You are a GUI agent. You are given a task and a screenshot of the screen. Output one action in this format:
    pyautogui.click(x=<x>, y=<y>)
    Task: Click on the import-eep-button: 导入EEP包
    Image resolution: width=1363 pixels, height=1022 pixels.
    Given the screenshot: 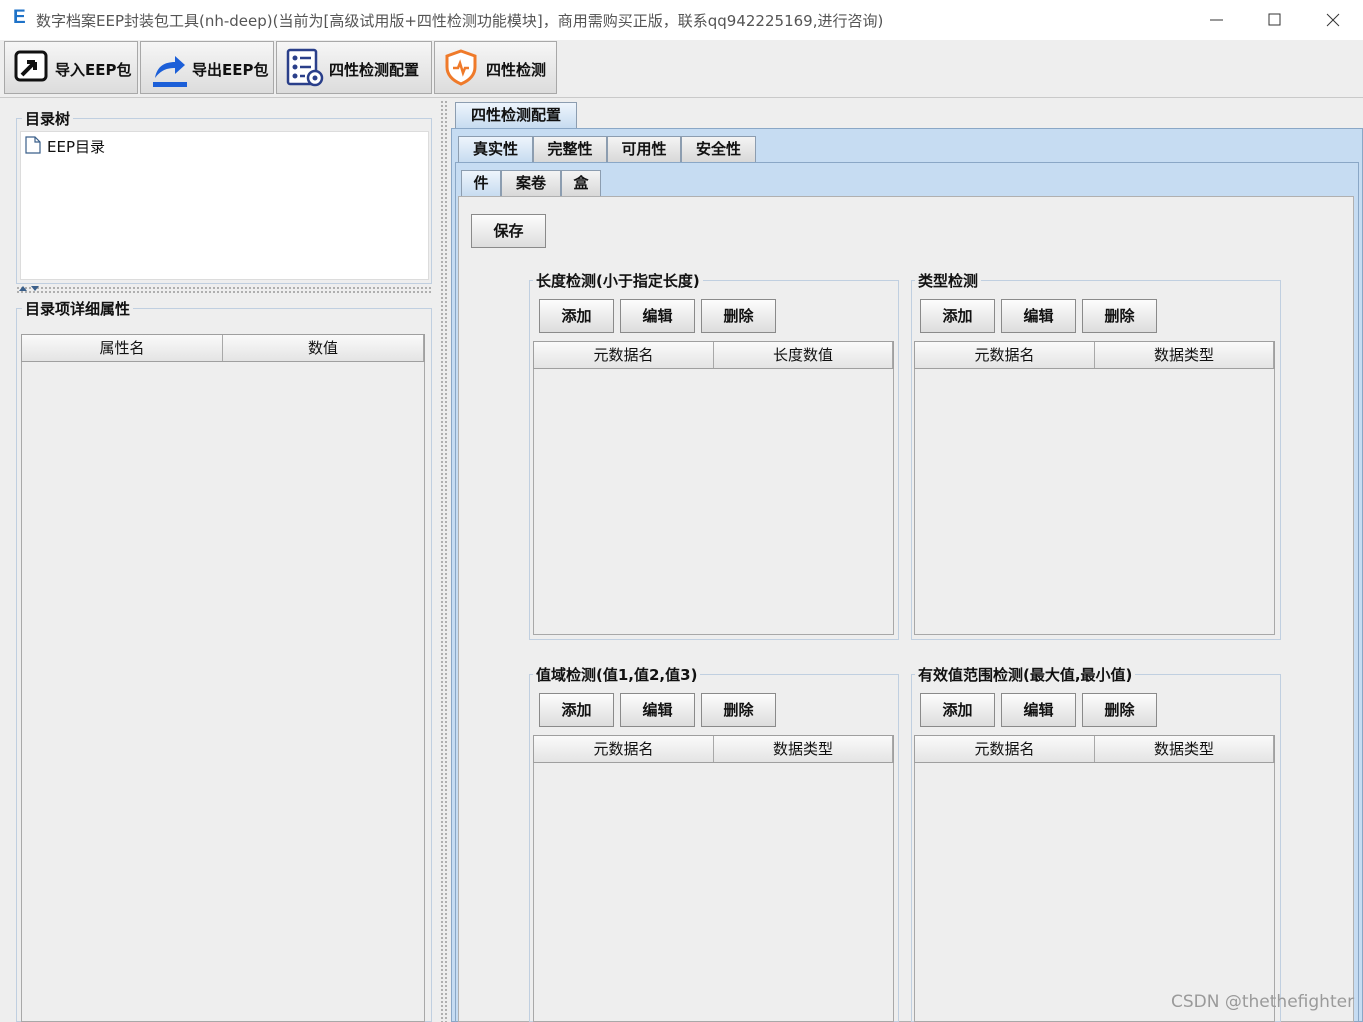 What is the action you would take?
    pyautogui.click(x=71, y=67)
    